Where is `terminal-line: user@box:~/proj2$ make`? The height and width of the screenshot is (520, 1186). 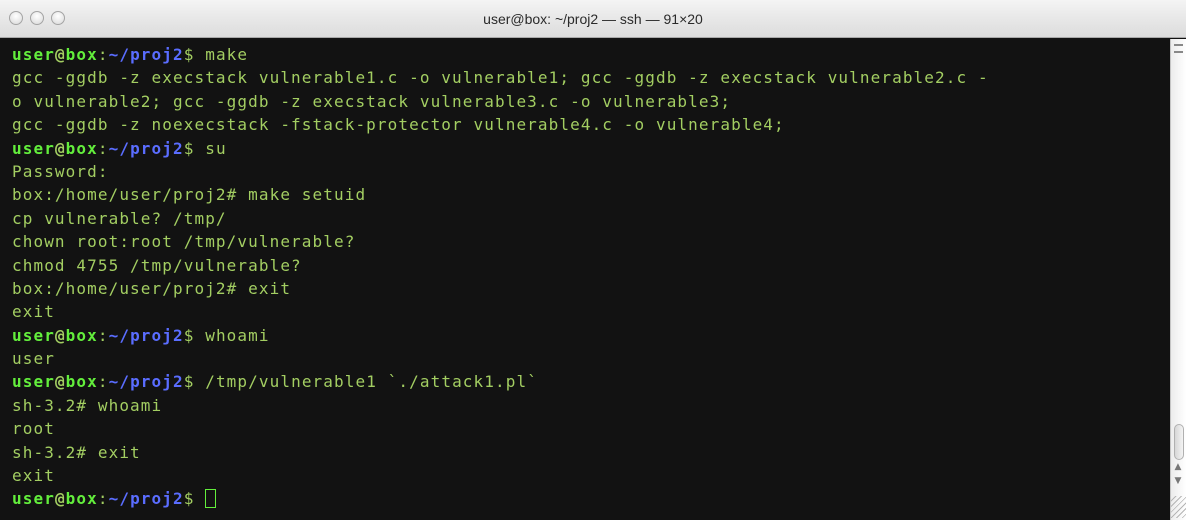
terminal-line: user@box:~/proj2$ make is located at coordinates (591, 54).